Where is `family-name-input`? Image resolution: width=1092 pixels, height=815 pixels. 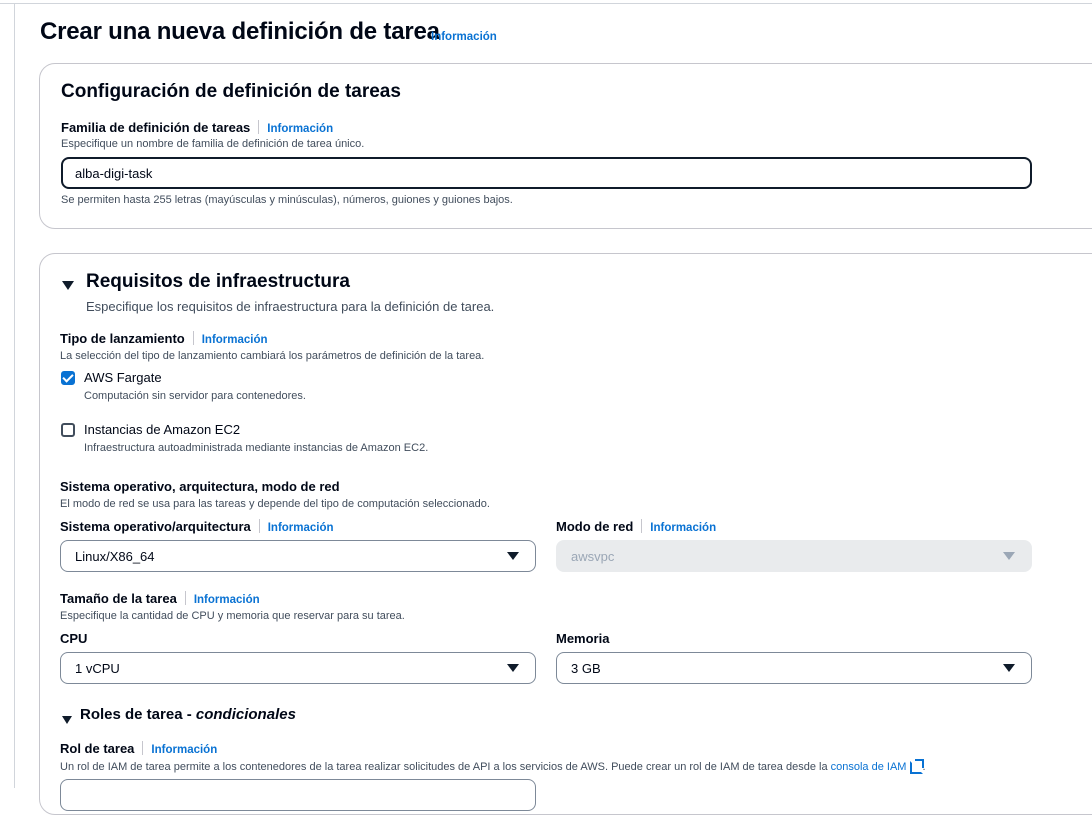 family-name-input is located at coordinates (546, 173).